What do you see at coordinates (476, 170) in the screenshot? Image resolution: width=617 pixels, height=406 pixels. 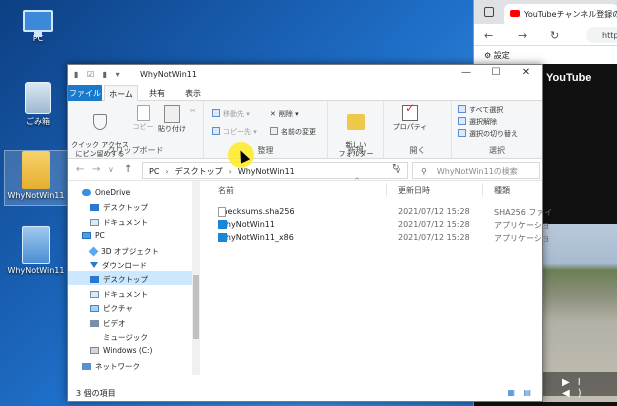 I see `search-input: ⚲ WhyNotWin11の検索` at bounding box center [476, 170].